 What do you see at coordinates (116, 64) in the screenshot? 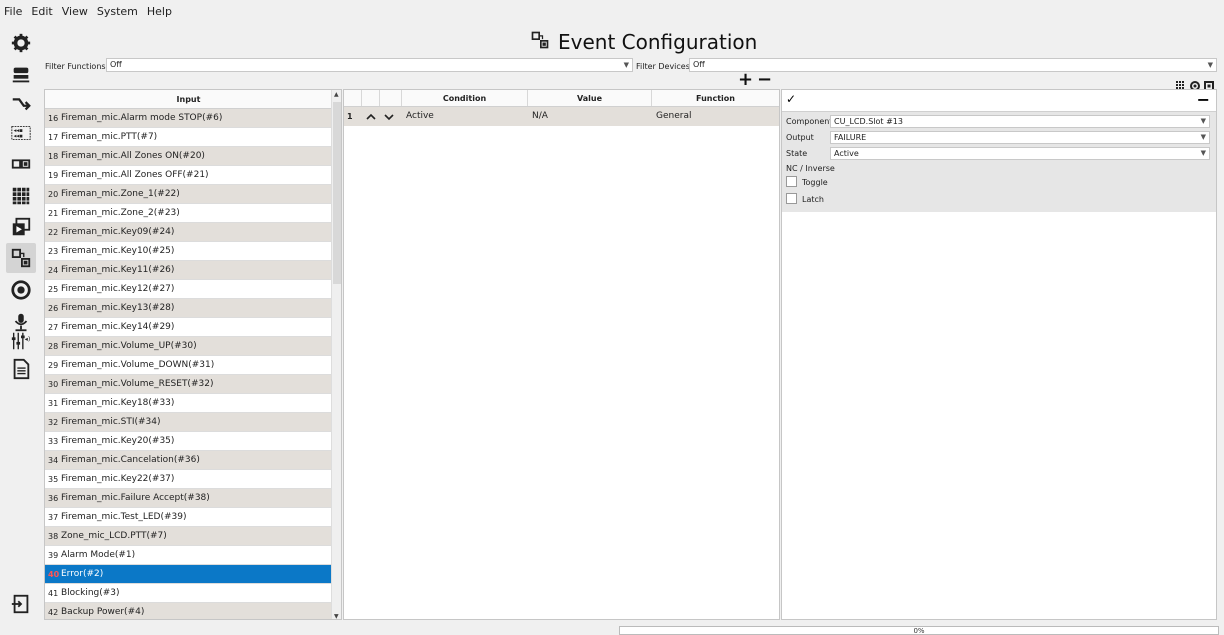
I see `filter-functions-value: Off` at bounding box center [116, 64].